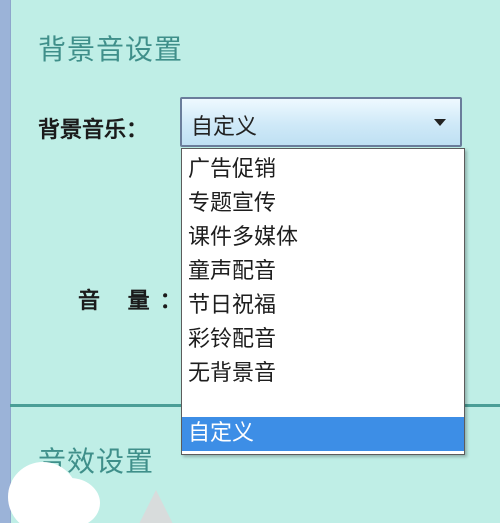 This screenshot has width=500, height=523. I want to click on dropdown-option-selected: 自定义, so click(323, 434).